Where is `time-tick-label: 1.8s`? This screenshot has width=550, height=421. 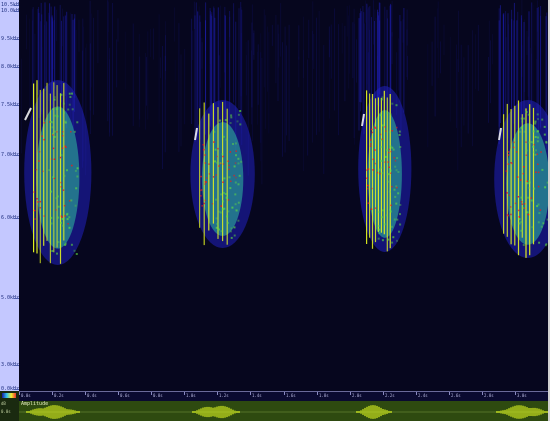 time-tick-label: 1.8s is located at coordinates (324, 395).